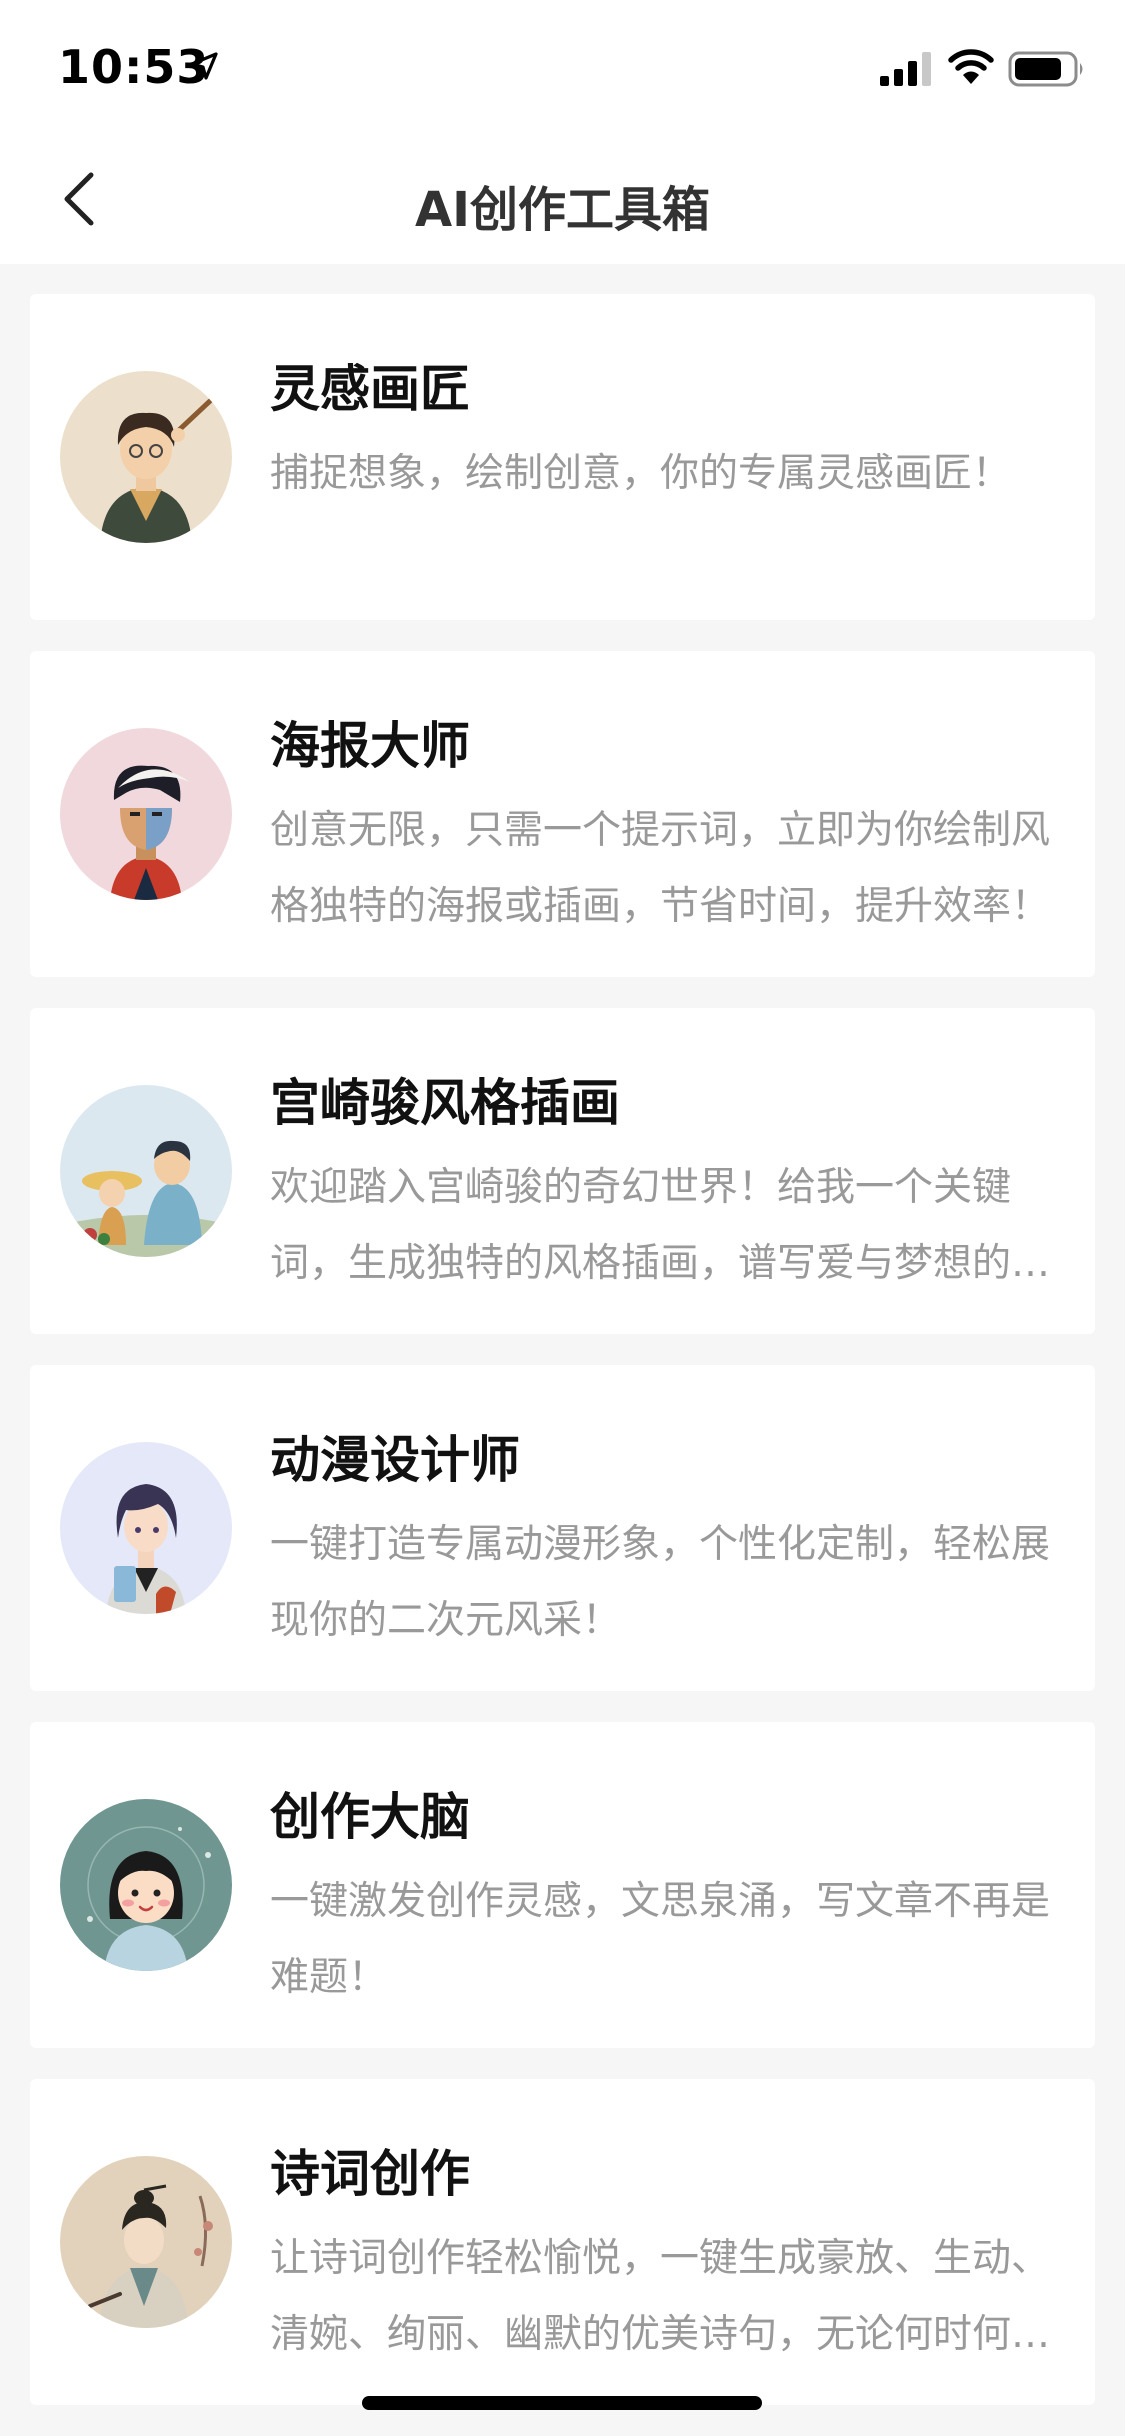  Describe the element at coordinates (134, 67) in the screenshot. I see `status-time: 10:53` at that location.